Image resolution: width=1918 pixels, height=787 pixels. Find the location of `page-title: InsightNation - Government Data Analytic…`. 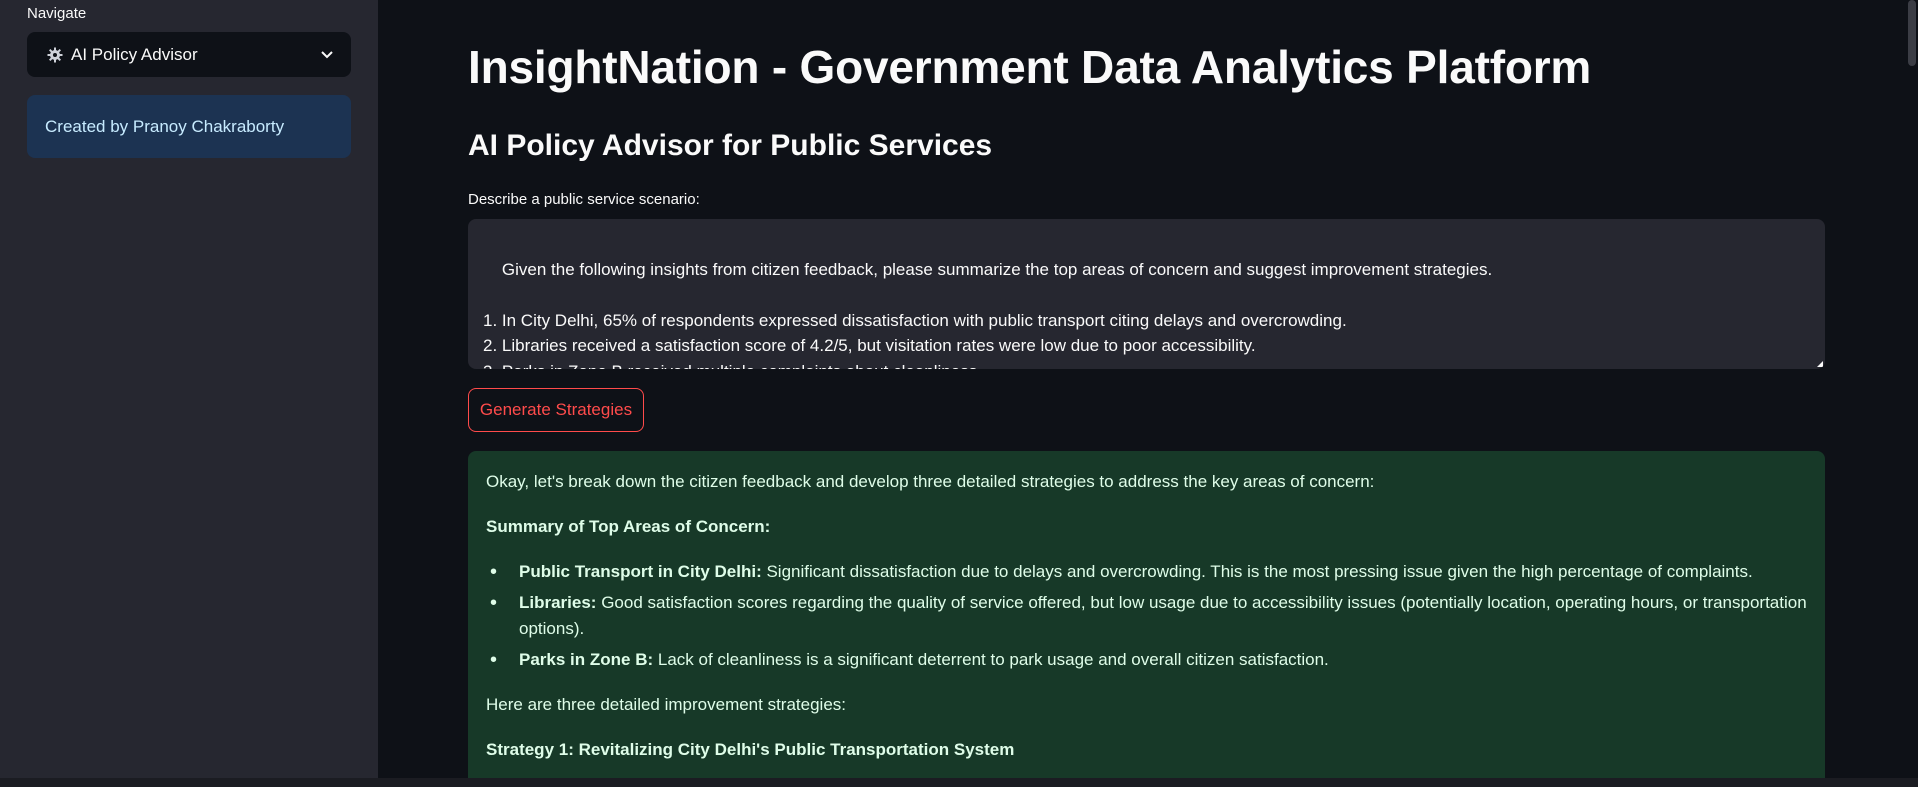

page-title: InsightNation - Government Data Analytic… is located at coordinates (1030, 67).